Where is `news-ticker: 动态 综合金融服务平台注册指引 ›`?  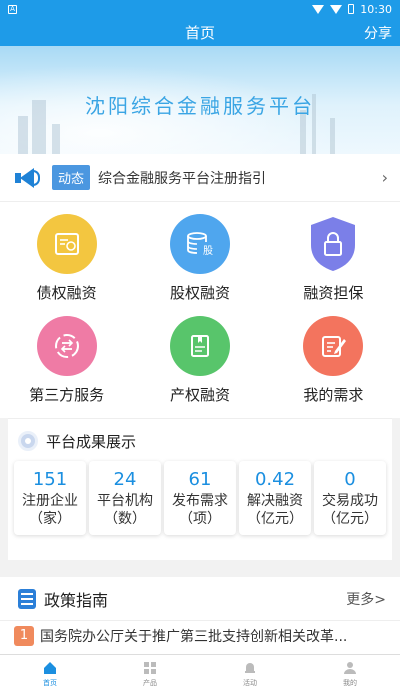 news-ticker: 动态 综合金融服务平台注册指引 › is located at coordinates (200, 178).